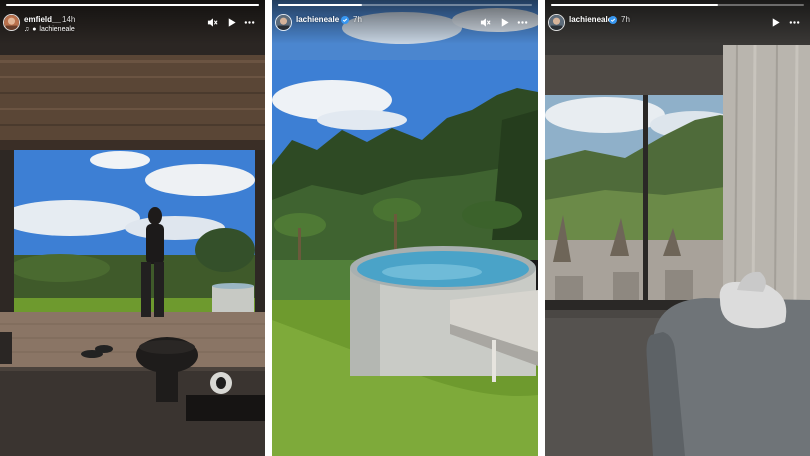  Describe the element at coordinates (34, 29) in the screenshot. I see `collab-avatar-icon: ●` at that location.